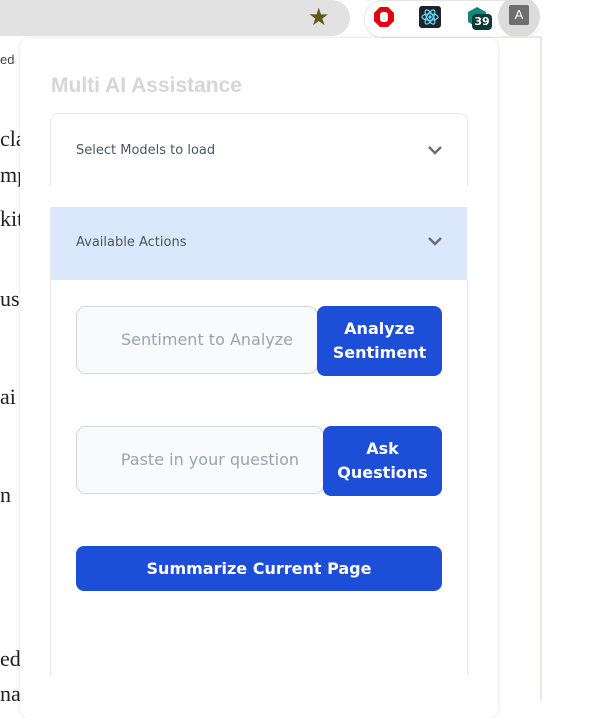  I want to click on question-input, so click(200, 460).